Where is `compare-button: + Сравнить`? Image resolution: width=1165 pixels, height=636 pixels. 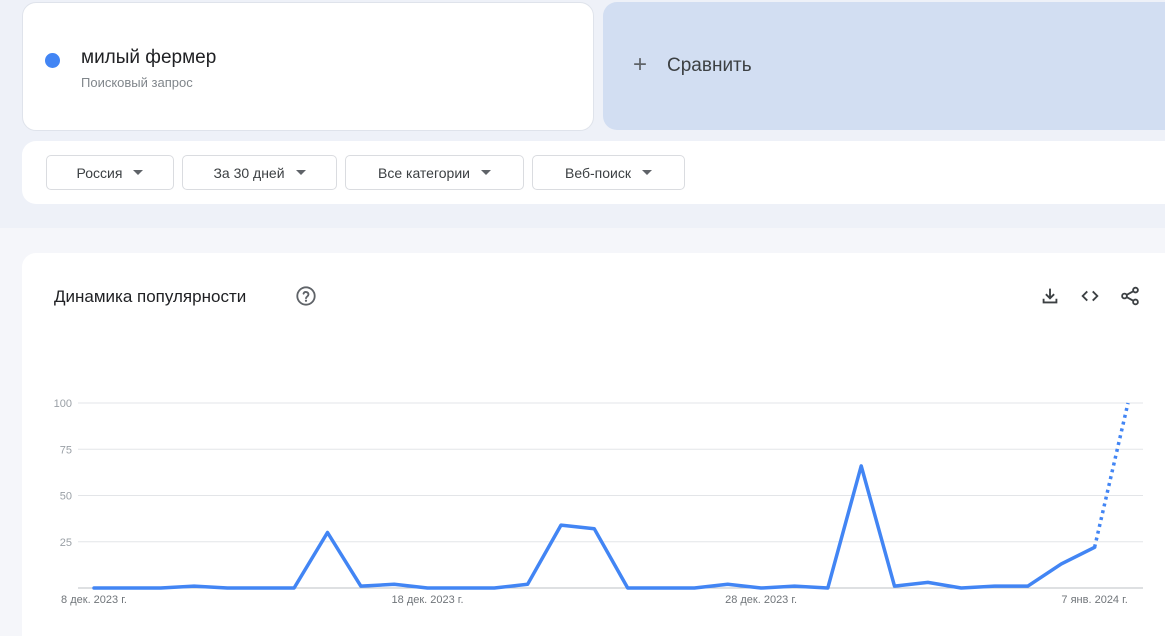 compare-button: + Сравнить is located at coordinates (884, 66).